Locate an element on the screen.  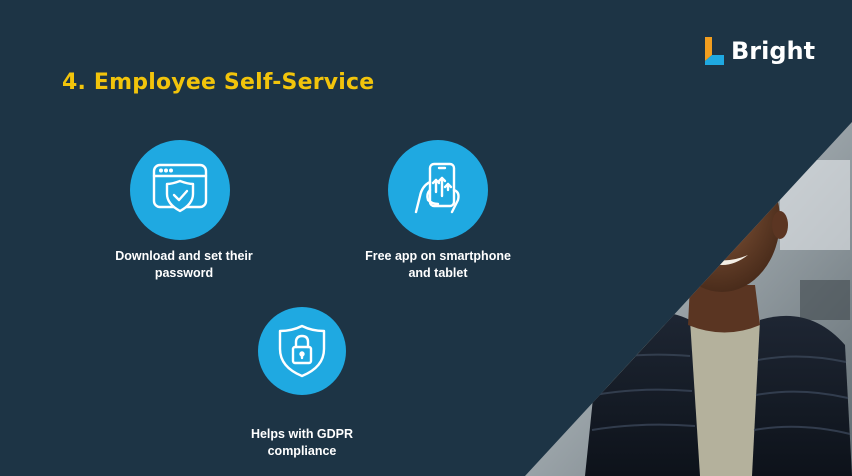
shield-lock-icon is located at coordinates (302, 351).